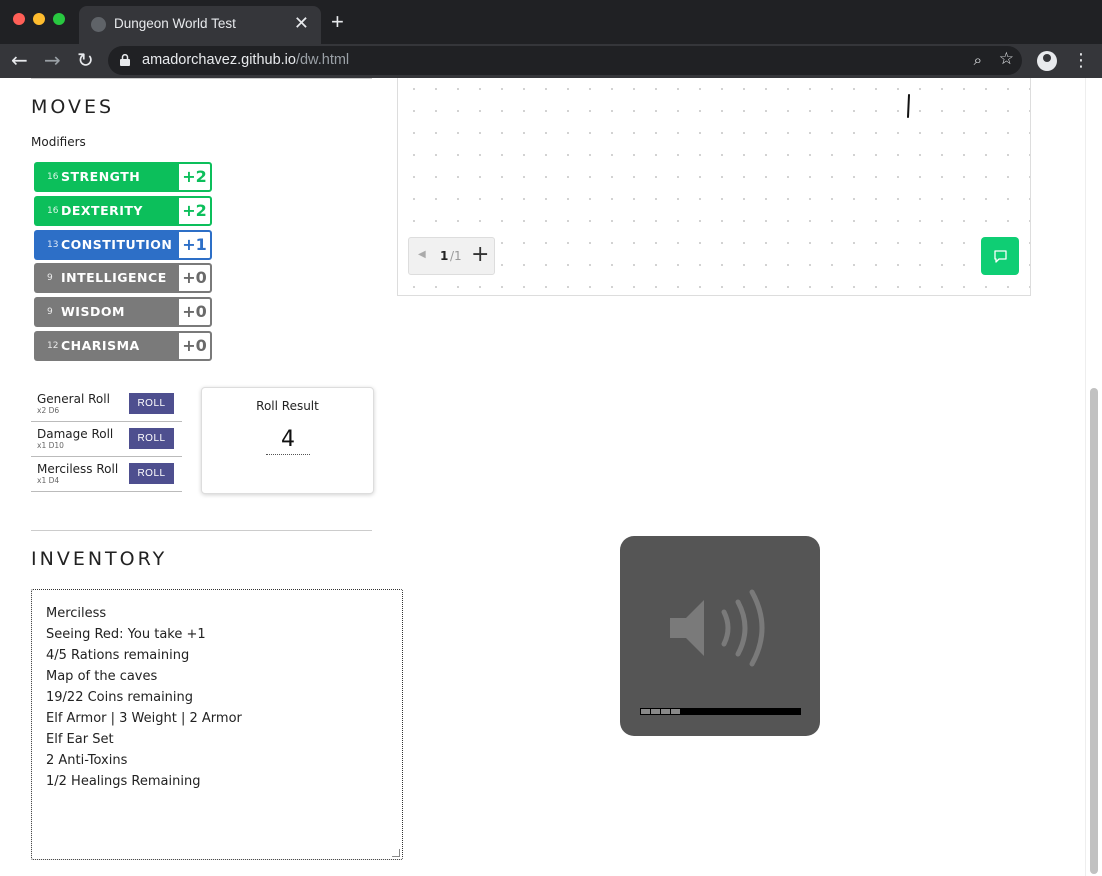 The width and height of the screenshot is (1102, 876). I want to click on roll-row-damage: Damage Roll x1 D10 ROLL, so click(106, 439).